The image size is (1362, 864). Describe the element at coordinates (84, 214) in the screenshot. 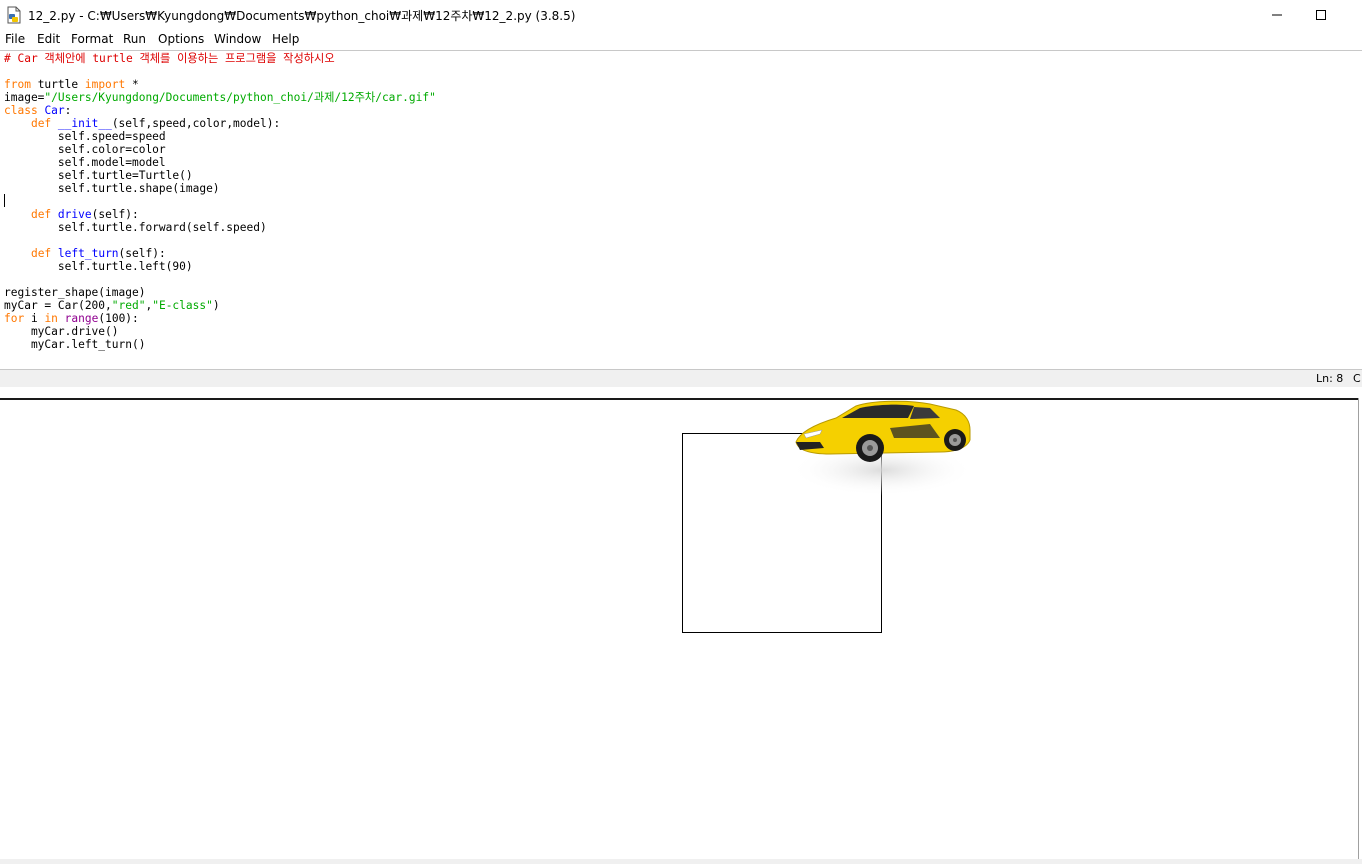

I see `code-line: def drive(self):` at that location.